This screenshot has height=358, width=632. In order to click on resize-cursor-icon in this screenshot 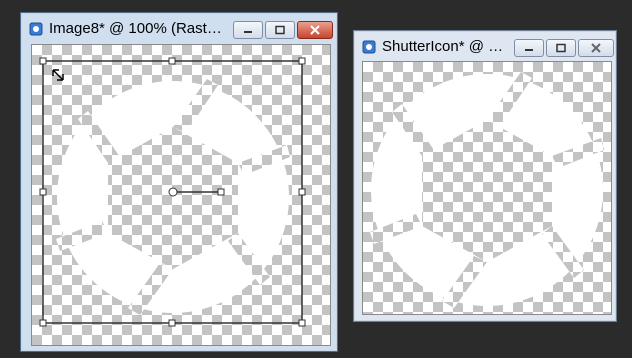, I will do `click(58, 75)`.